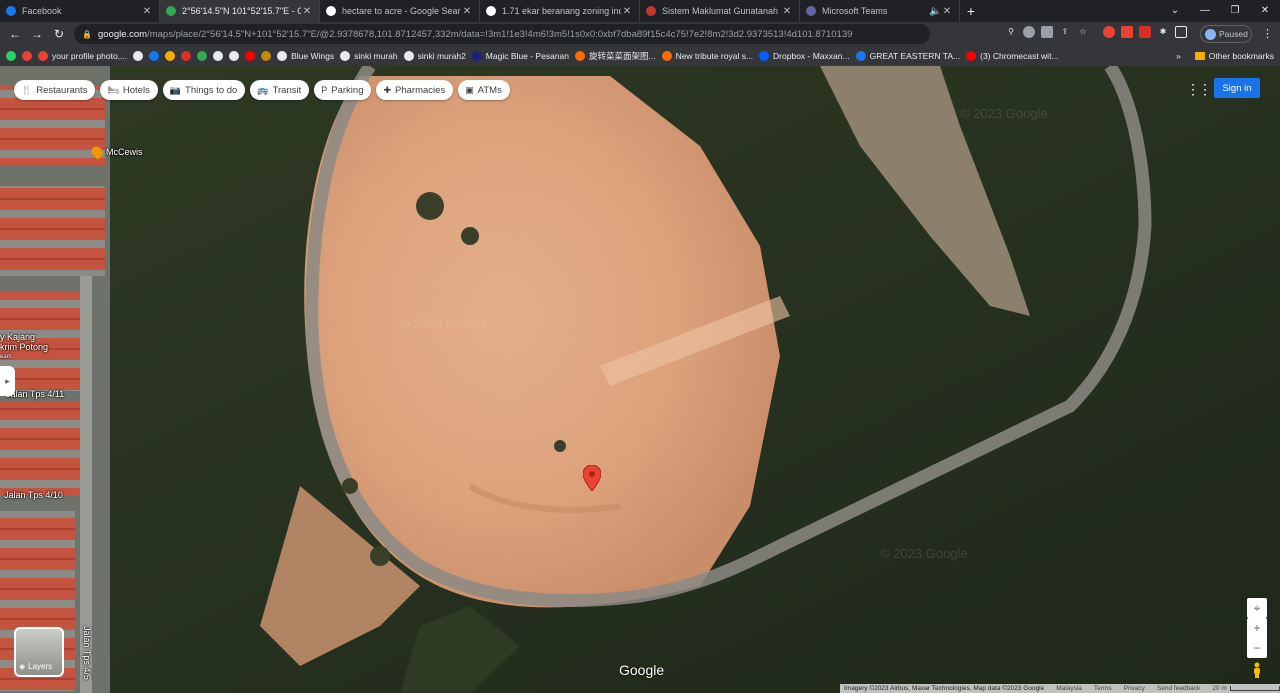 The height and width of the screenshot is (693, 1280). I want to click on chevron-more-icon: », so click(1178, 56).